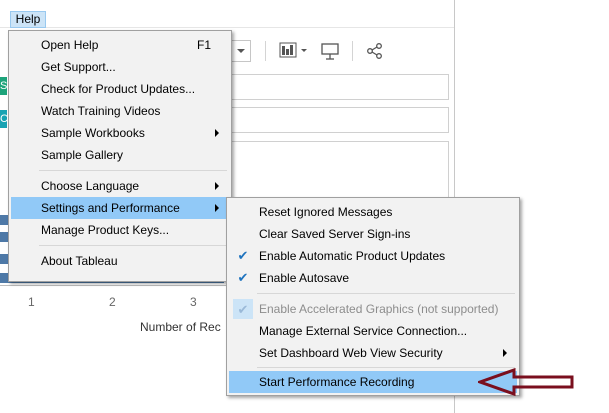  I want to click on menu-item-sample-workbooks: Sample Workbooks, so click(120, 133).